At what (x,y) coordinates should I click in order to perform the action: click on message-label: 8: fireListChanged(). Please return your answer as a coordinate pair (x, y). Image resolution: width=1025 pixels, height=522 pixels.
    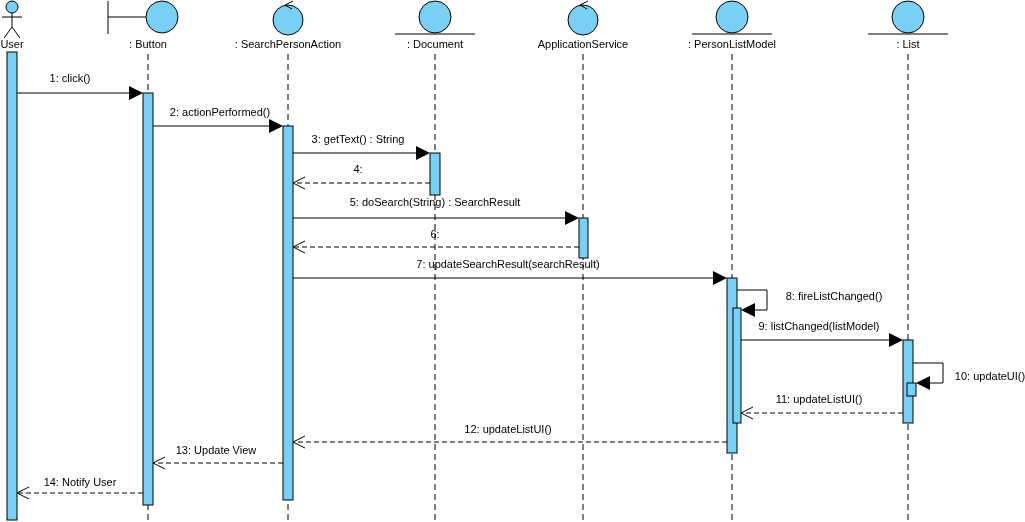
    Looking at the image, I should click on (834, 296).